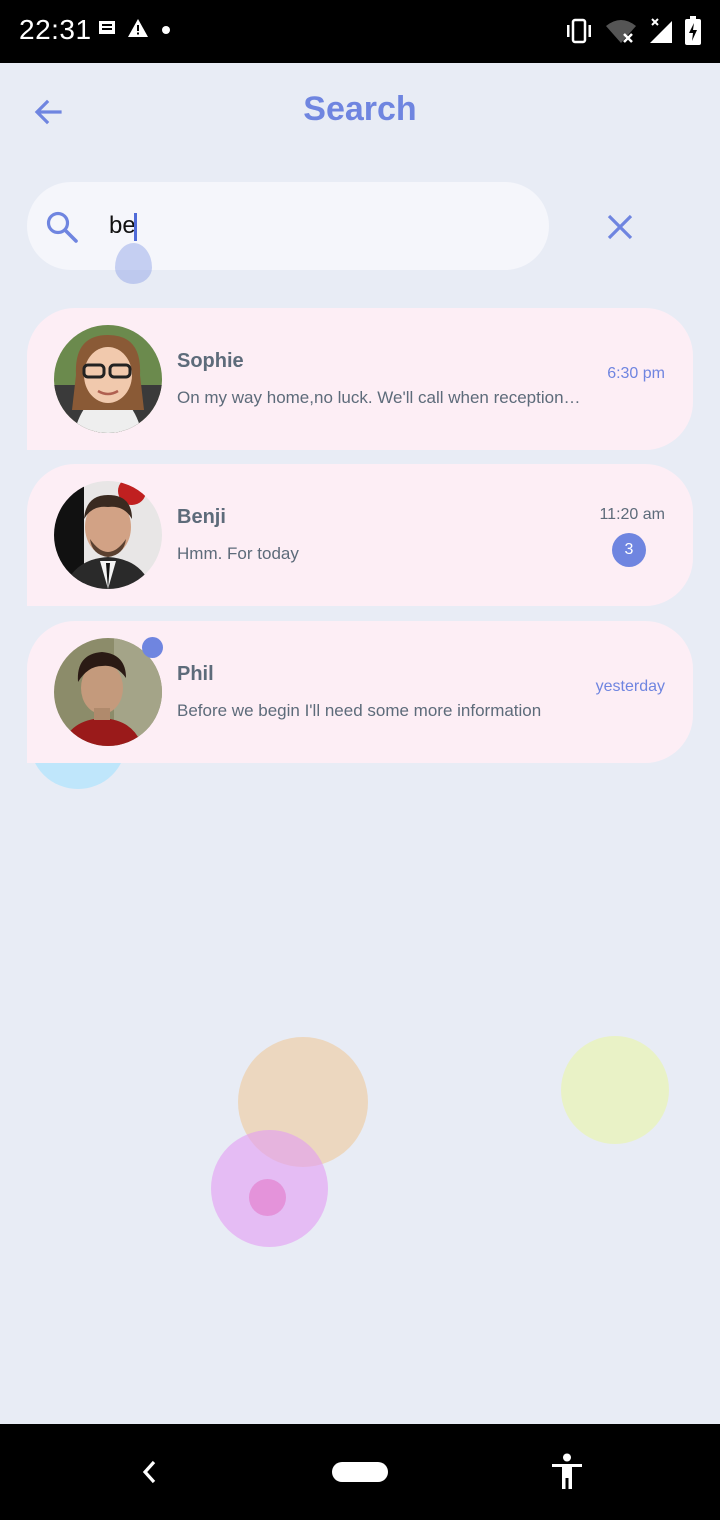 The width and height of the screenshot is (720, 1520). What do you see at coordinates (135, 227) in the screenshot?
I see `text-cursor` at bounding box center [135, 227].